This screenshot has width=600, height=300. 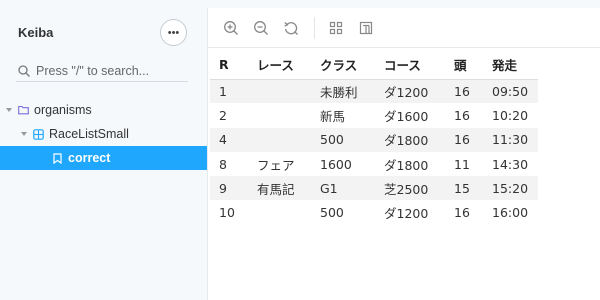 What do you see at coordinates (229, 65) in the screenshot?
I see `column-header-r: R` at bounding box center [229, 65].